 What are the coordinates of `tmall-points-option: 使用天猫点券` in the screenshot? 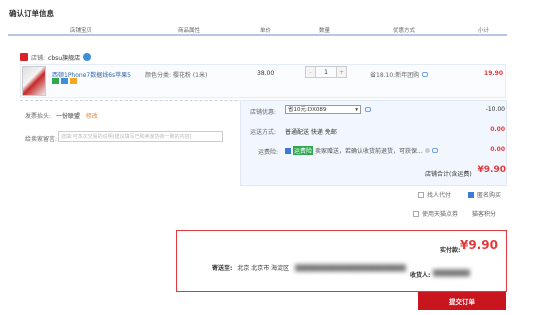 It's located at (435, 213).